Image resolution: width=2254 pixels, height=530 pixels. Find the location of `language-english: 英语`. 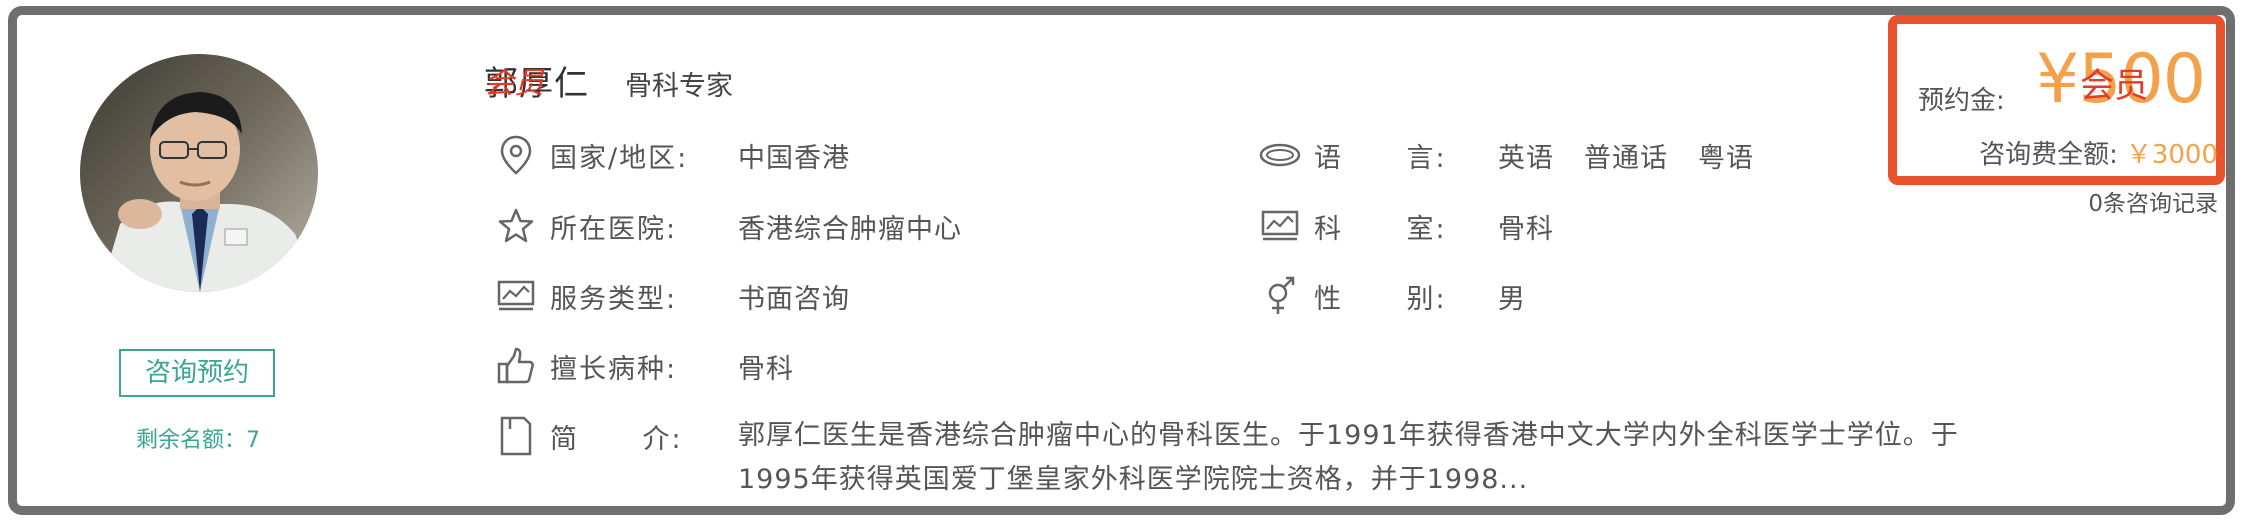

language-english: 英语 is located at coordinates (1526, 158).